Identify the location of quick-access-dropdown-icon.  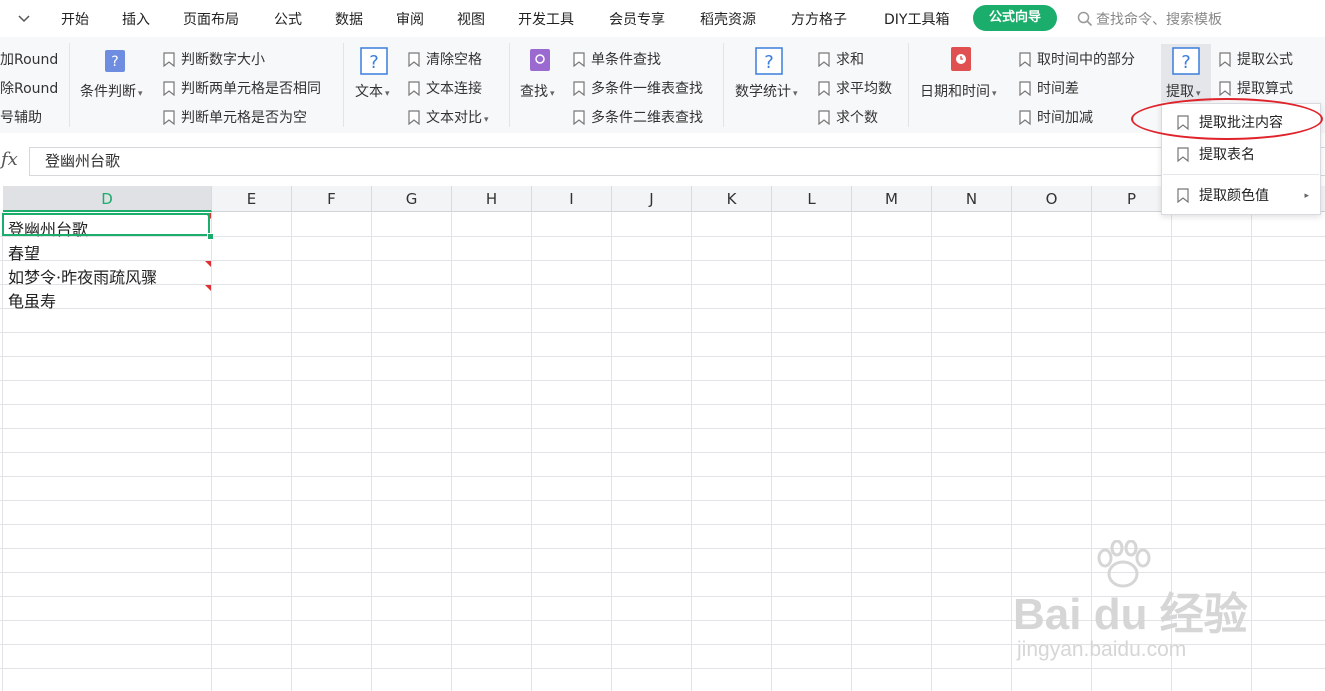
(24, 19).